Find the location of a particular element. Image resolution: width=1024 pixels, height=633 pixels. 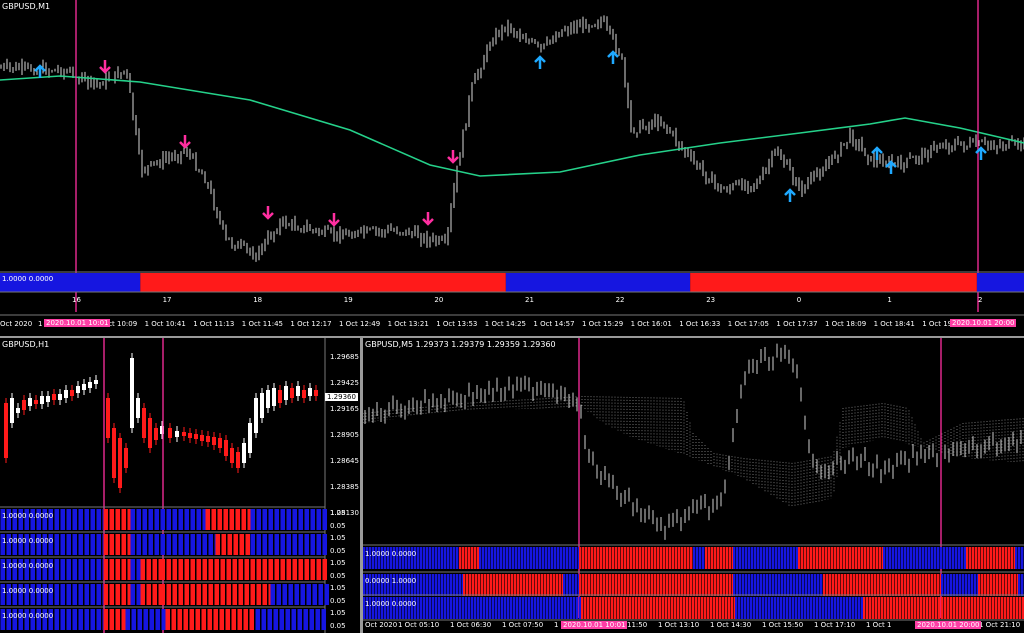

time-label: 1 Oct 16:01 is located at coordinates (651, 324).